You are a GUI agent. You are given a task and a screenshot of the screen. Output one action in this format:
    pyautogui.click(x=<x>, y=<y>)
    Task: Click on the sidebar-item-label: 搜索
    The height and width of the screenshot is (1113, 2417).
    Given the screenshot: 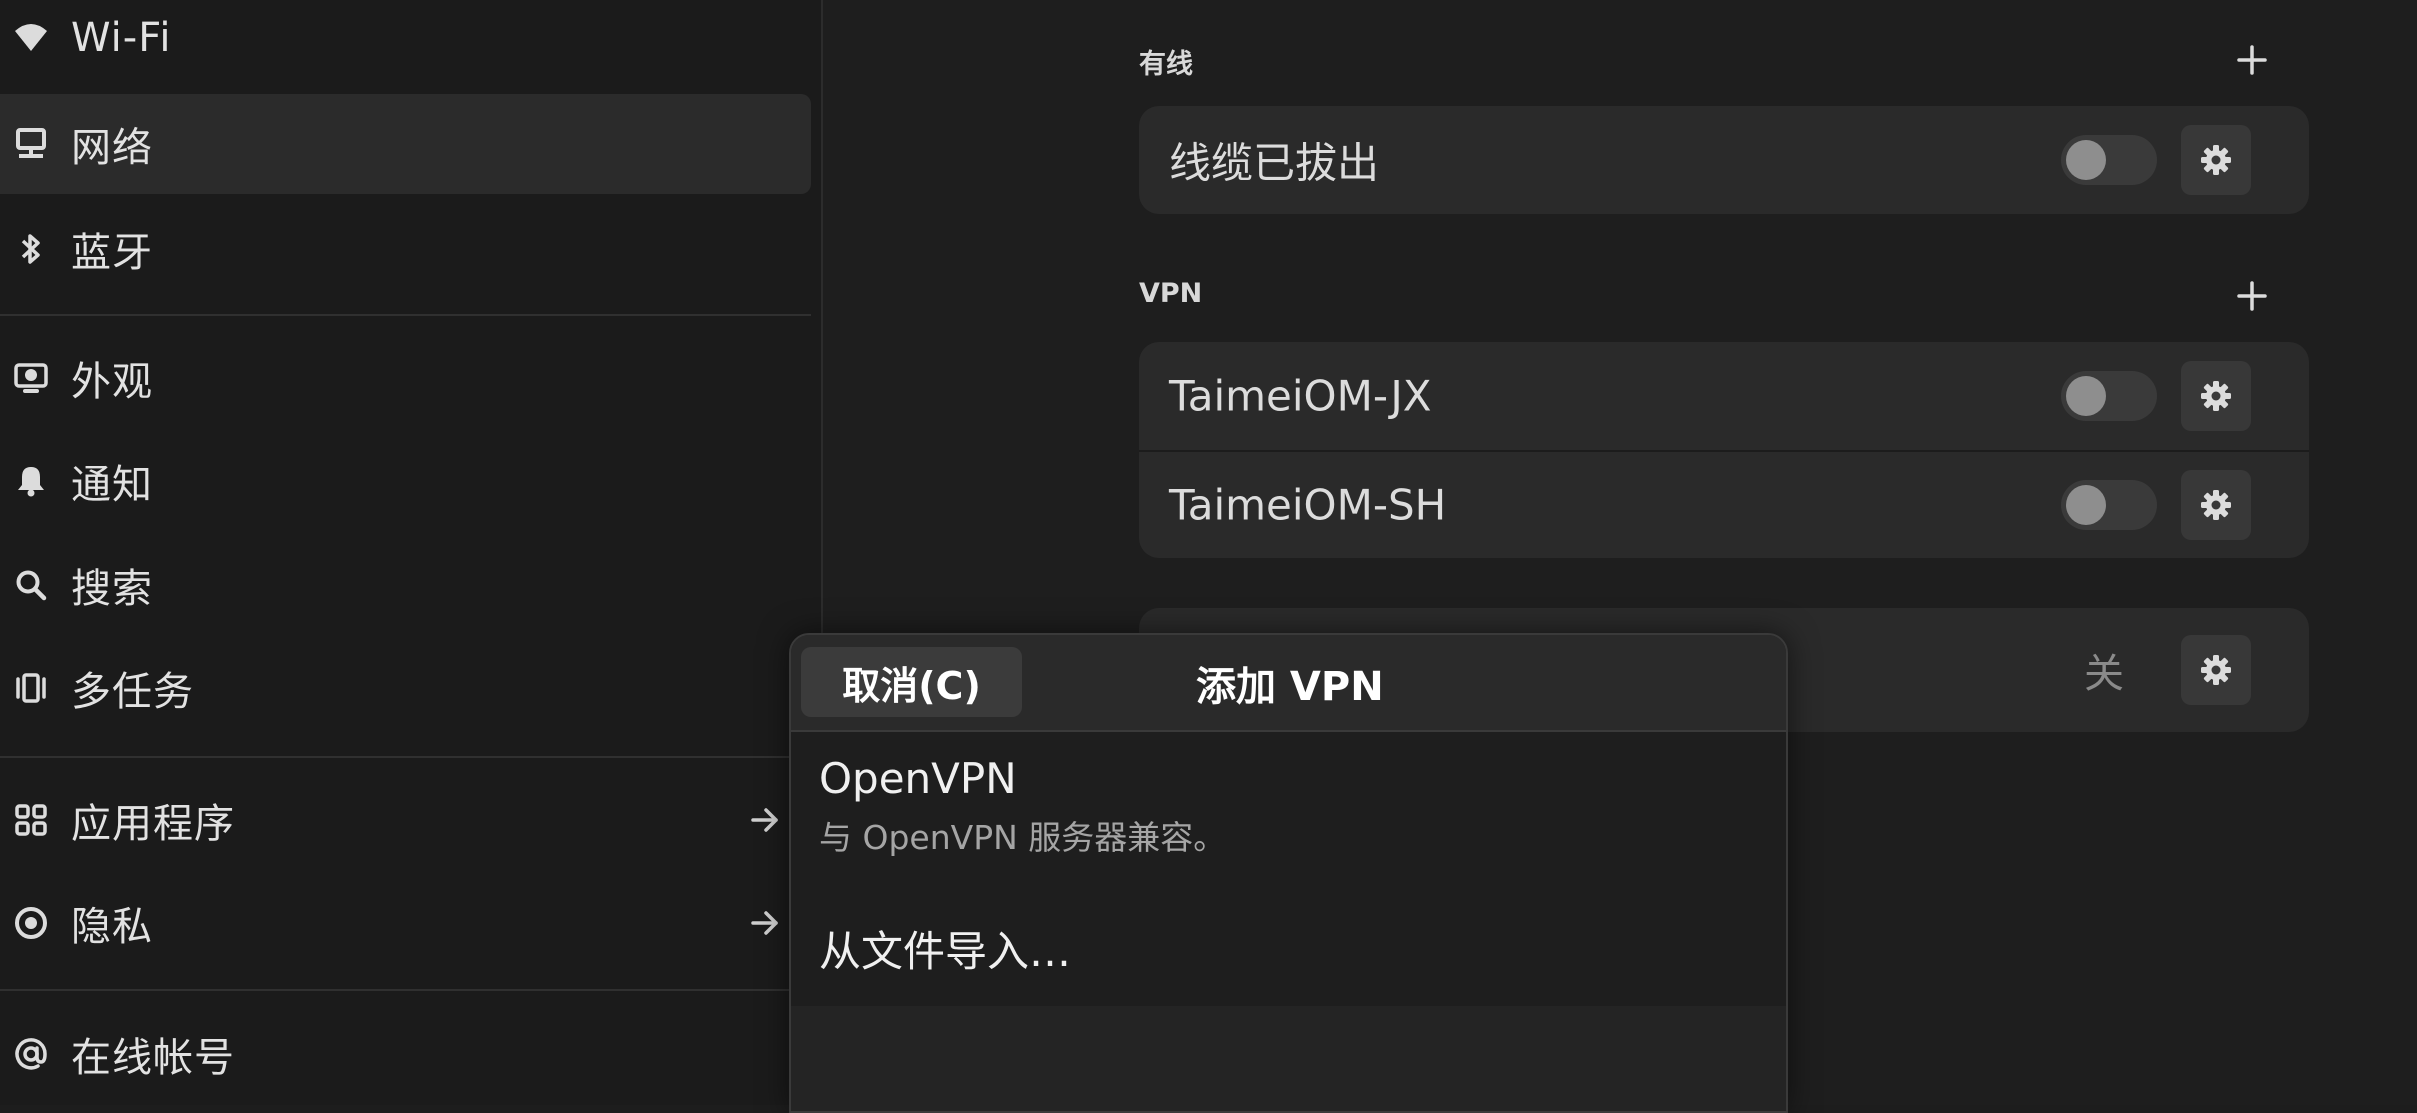 What is the action you would take?
    pyautogui.click(x=112, y=589)
    